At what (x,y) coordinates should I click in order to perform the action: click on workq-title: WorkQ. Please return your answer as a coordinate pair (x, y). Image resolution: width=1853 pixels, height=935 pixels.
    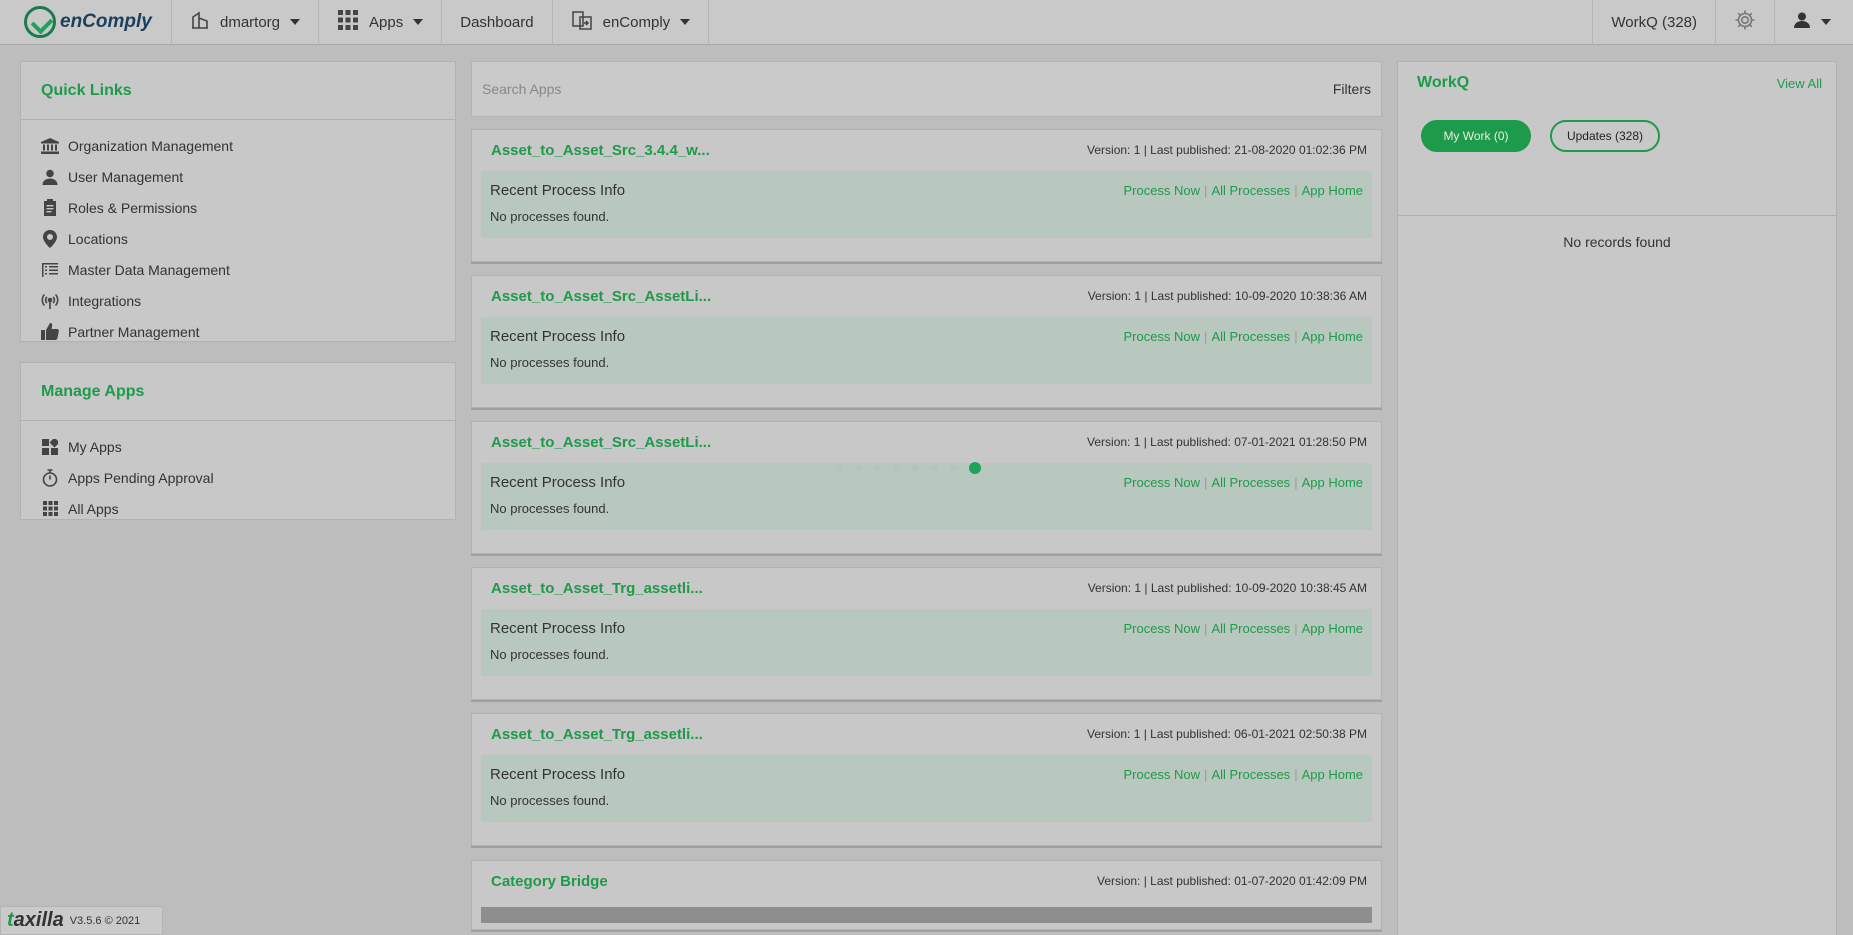
    Looking at the image, I should click on (1443, 82).